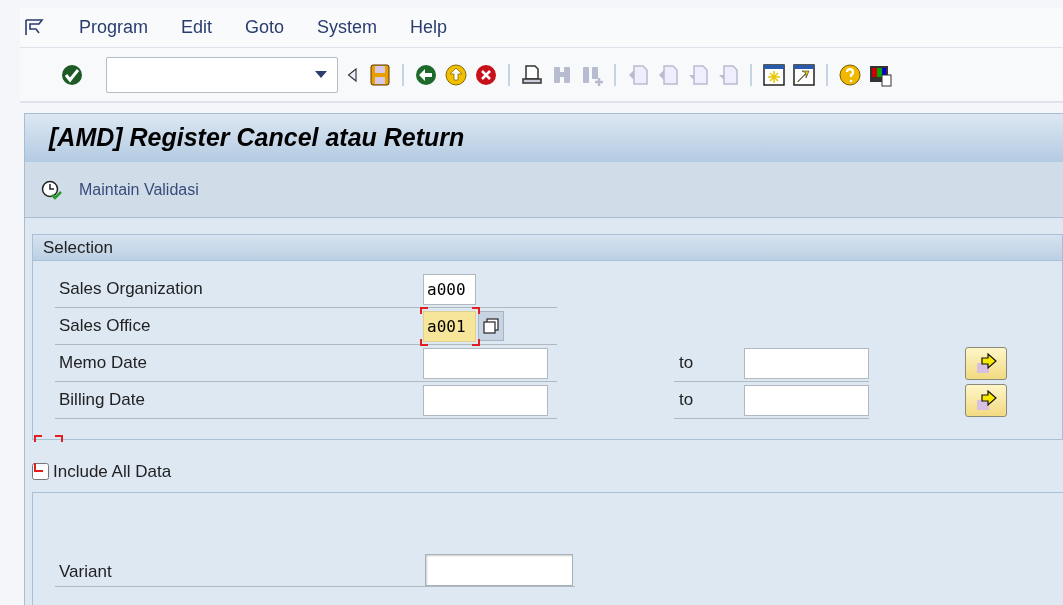 This screenshot has width=1063, height=605. I want to click on copy-icon, so click(491, 326).